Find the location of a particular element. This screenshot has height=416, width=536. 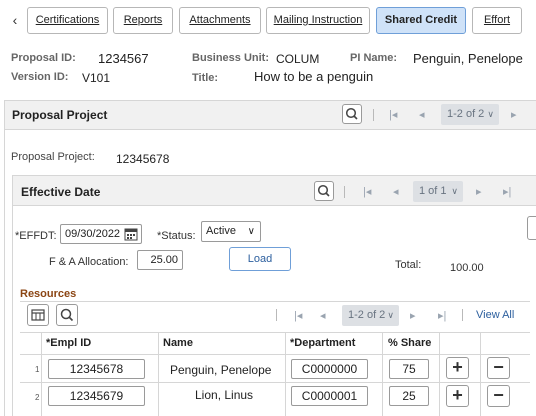

column-header-department: *Department is located at coordinates (323, 343).